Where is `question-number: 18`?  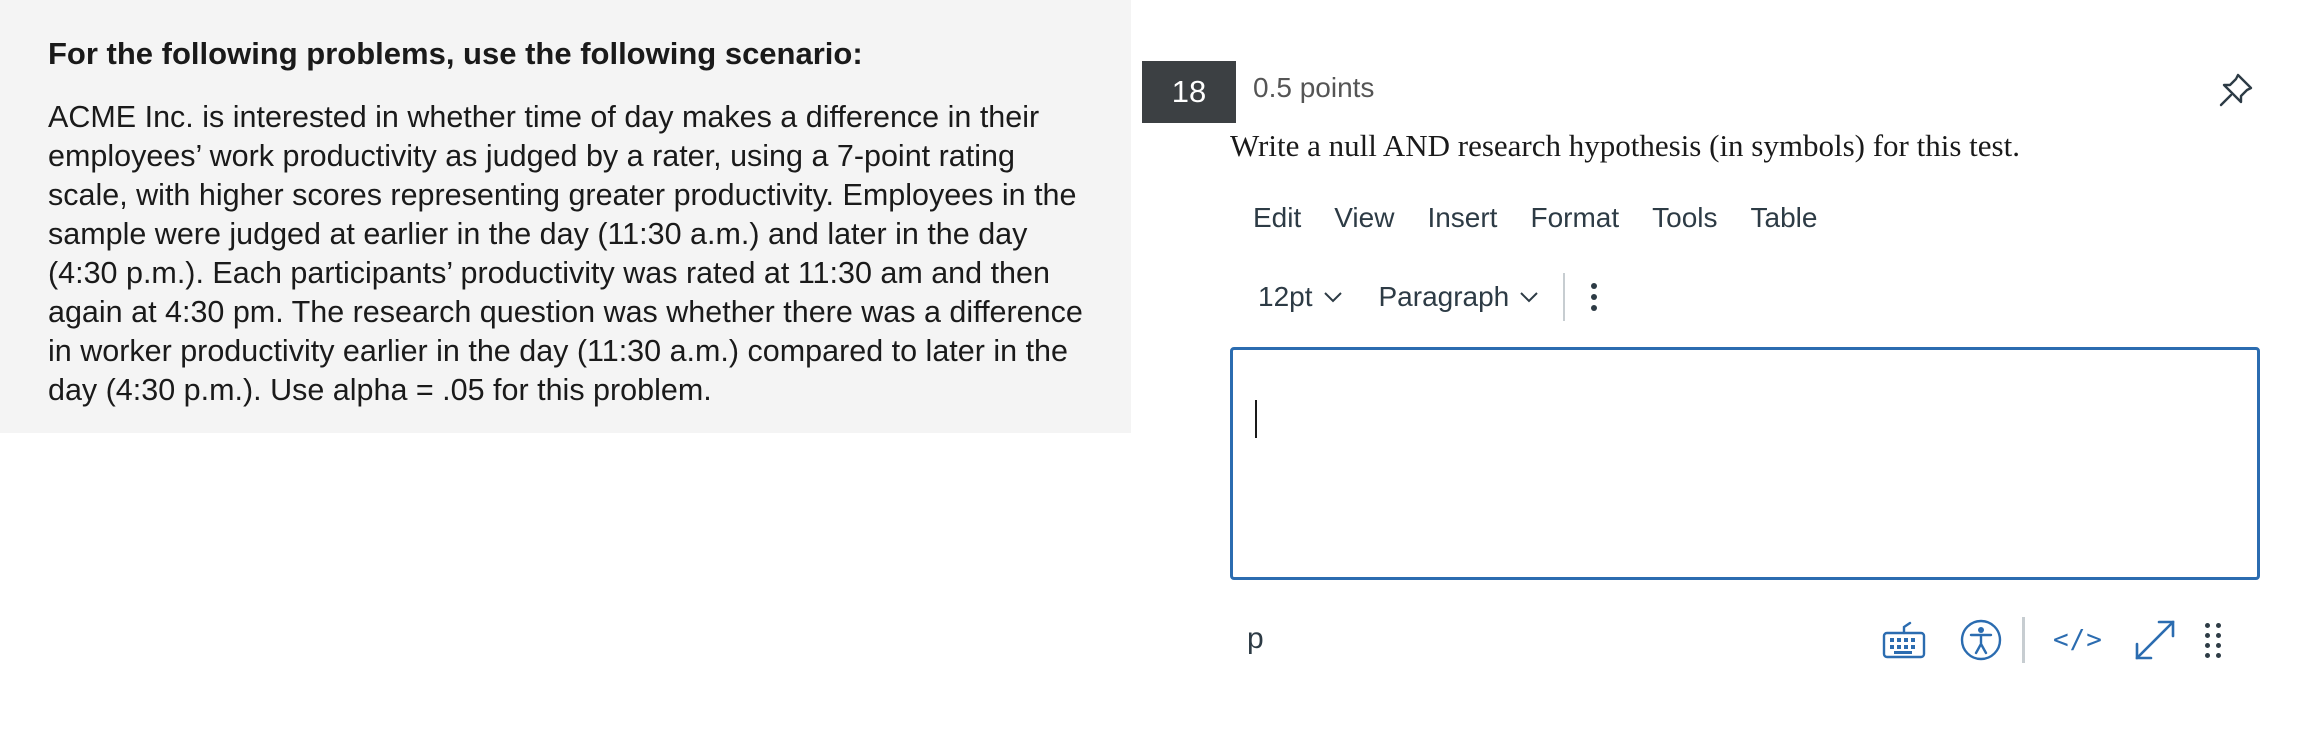 question-number: 18 is located at coordinates (1189, 92).